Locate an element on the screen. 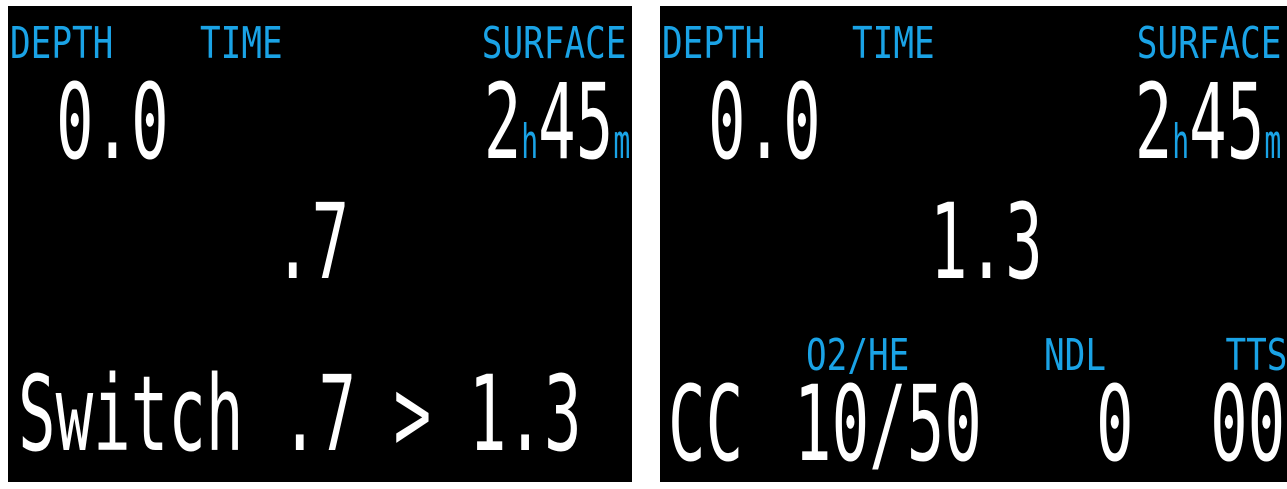  gas-switch-message: Switch .7 > 1.3 is located at coordinates (300, 414).